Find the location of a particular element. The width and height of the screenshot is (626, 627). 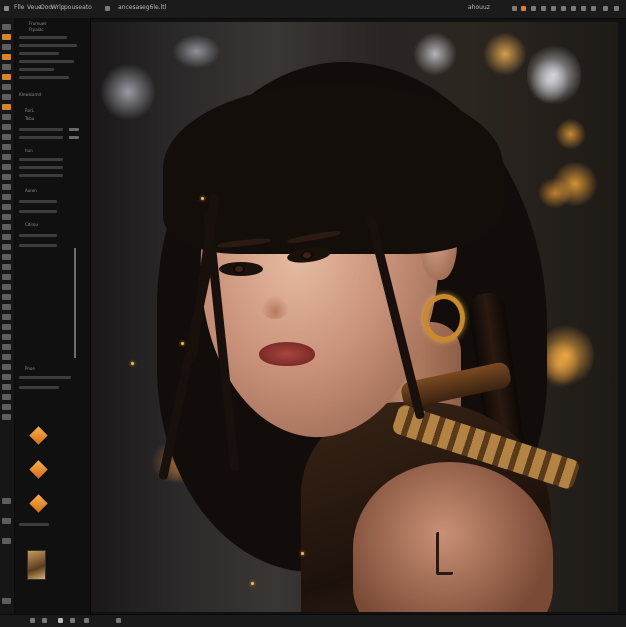

fullscreen-tool-icon is located at coordinates (6, 601).